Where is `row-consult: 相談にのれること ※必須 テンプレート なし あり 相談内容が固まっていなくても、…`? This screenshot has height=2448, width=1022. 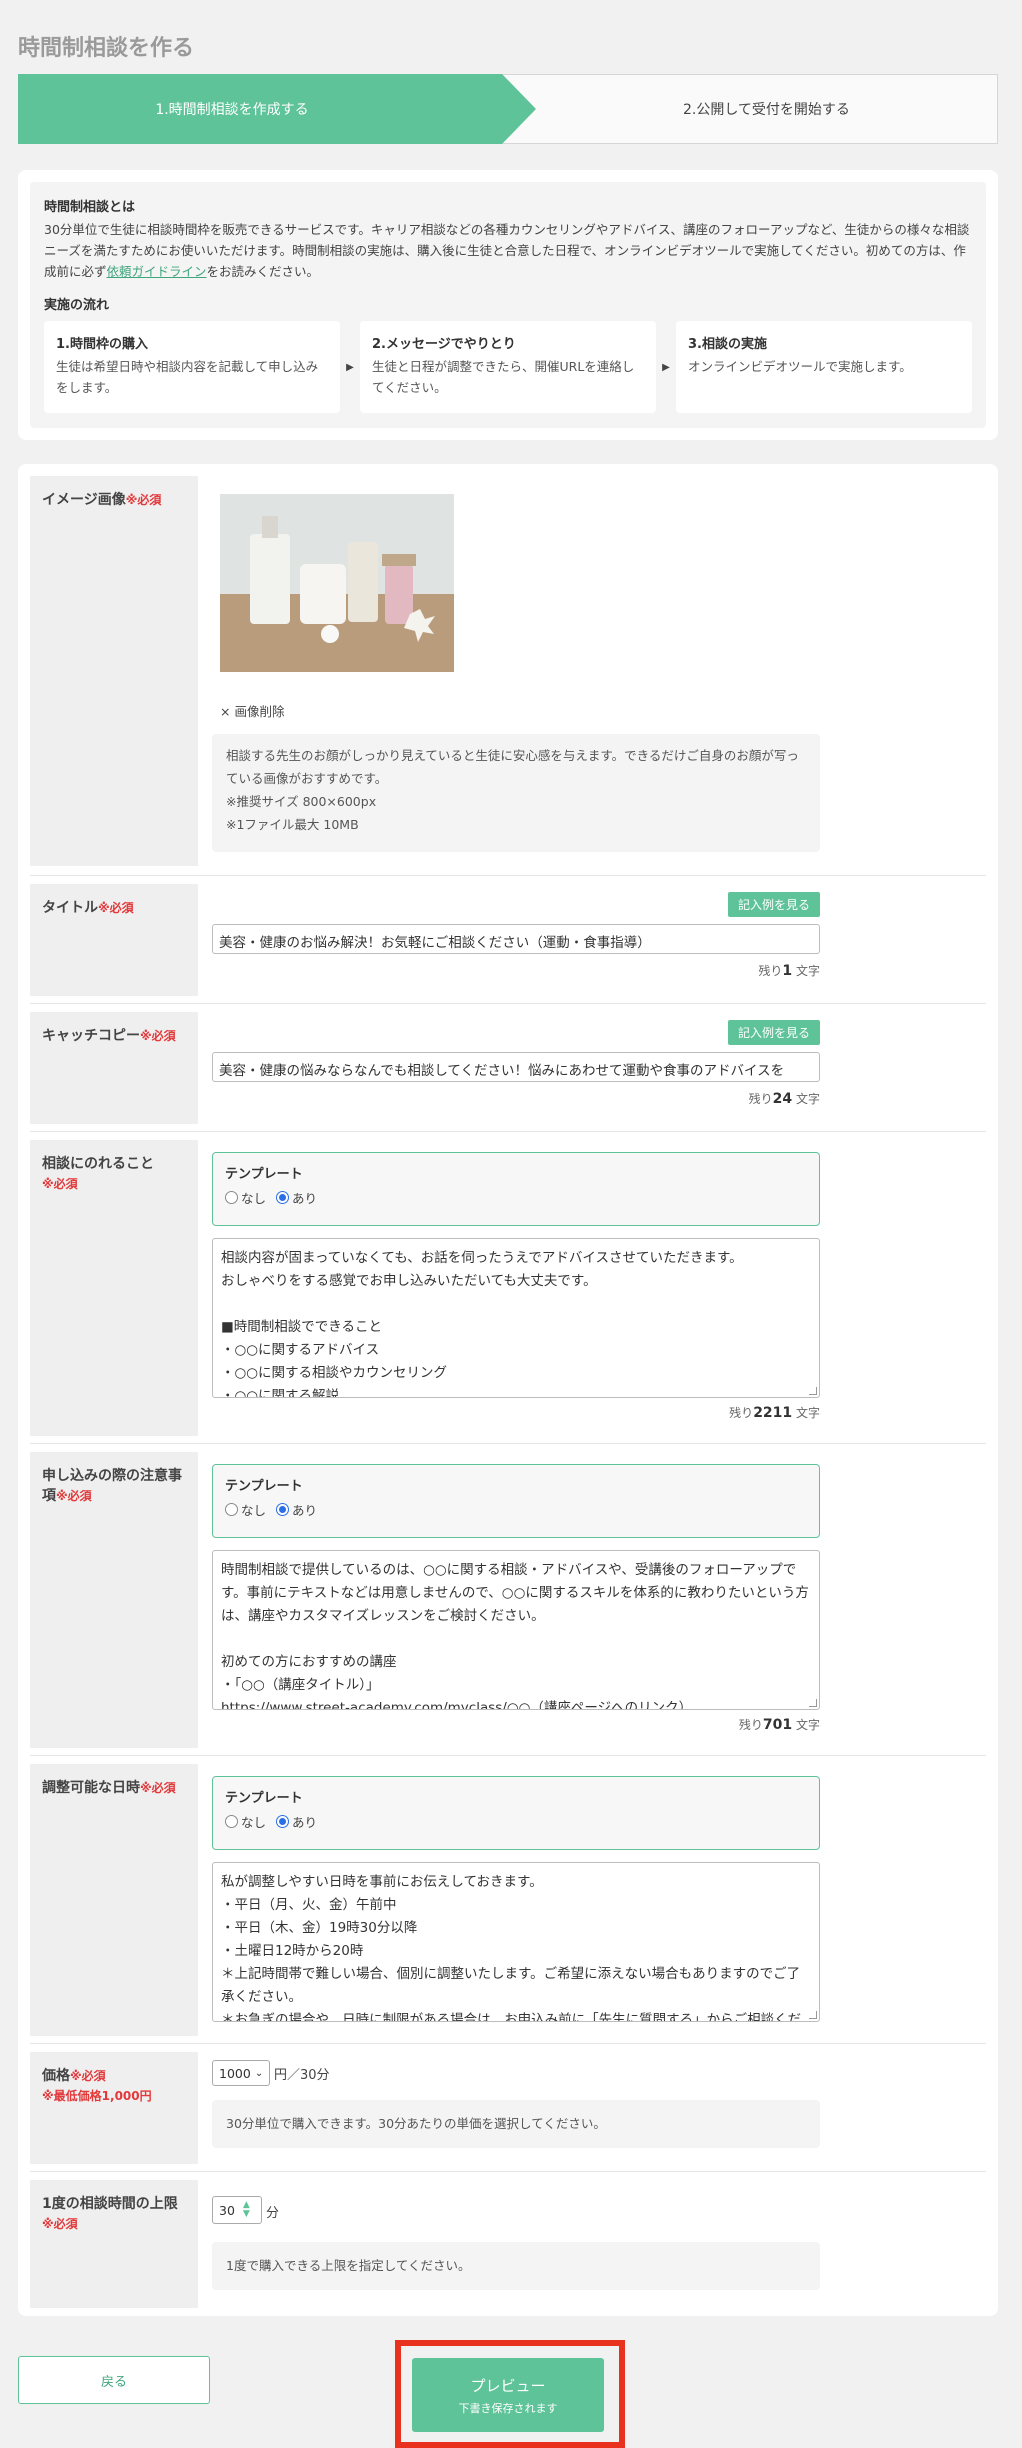
row-consult: 相談にのれること ※必須 テンプレート なし あり 相談内容が固まっていなくても、… is located at coordinates (508, 1288).